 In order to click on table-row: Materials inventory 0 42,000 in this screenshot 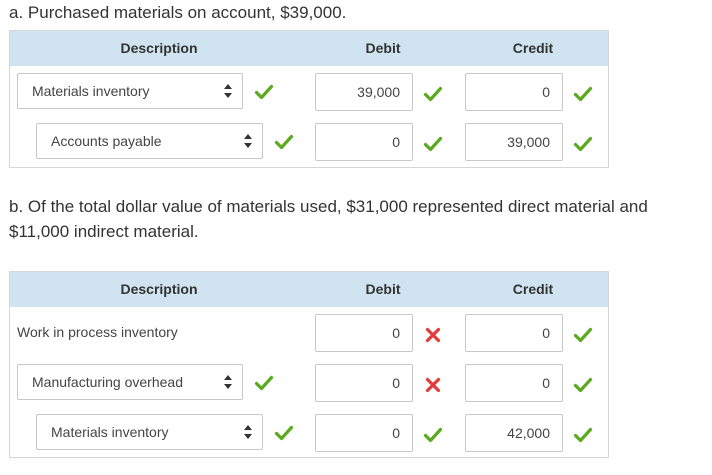, I will do `click(309, 433)`.